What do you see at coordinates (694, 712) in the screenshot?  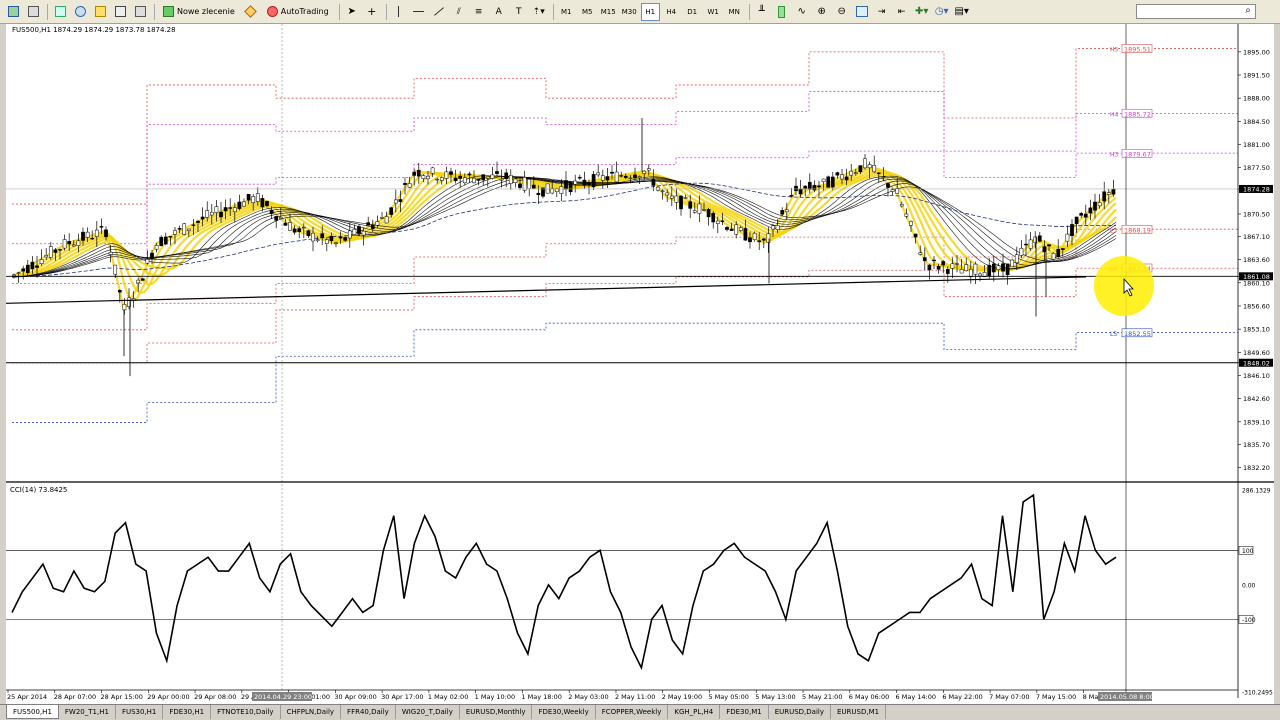 I see `chart-tab: KGH_PL,H4` at bounding box center [694, 712].